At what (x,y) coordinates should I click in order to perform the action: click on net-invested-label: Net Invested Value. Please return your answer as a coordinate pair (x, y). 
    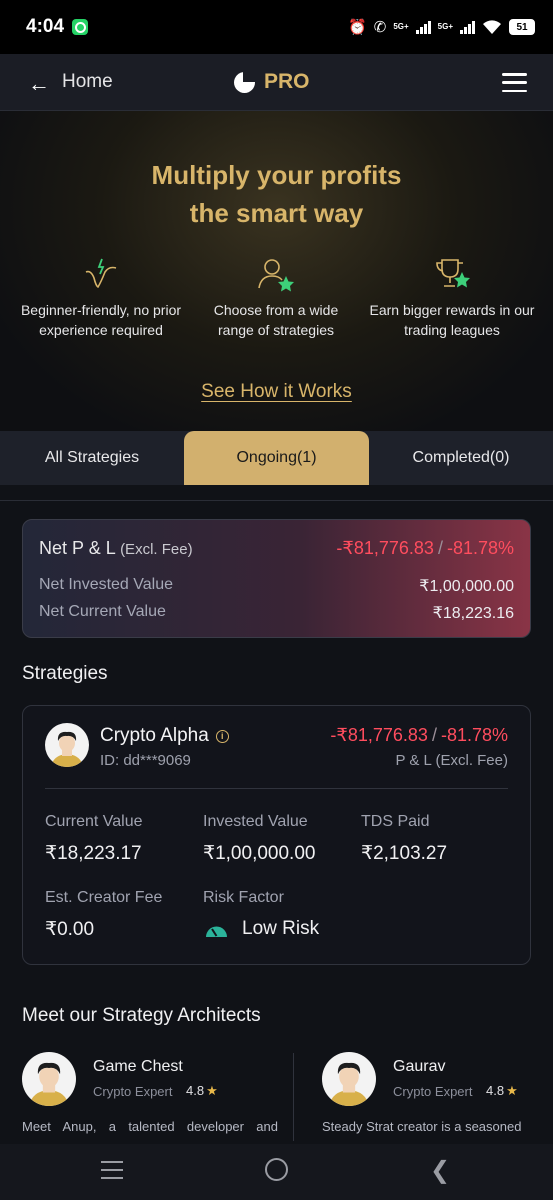
    Looking at the image, I should click on (106, 584).